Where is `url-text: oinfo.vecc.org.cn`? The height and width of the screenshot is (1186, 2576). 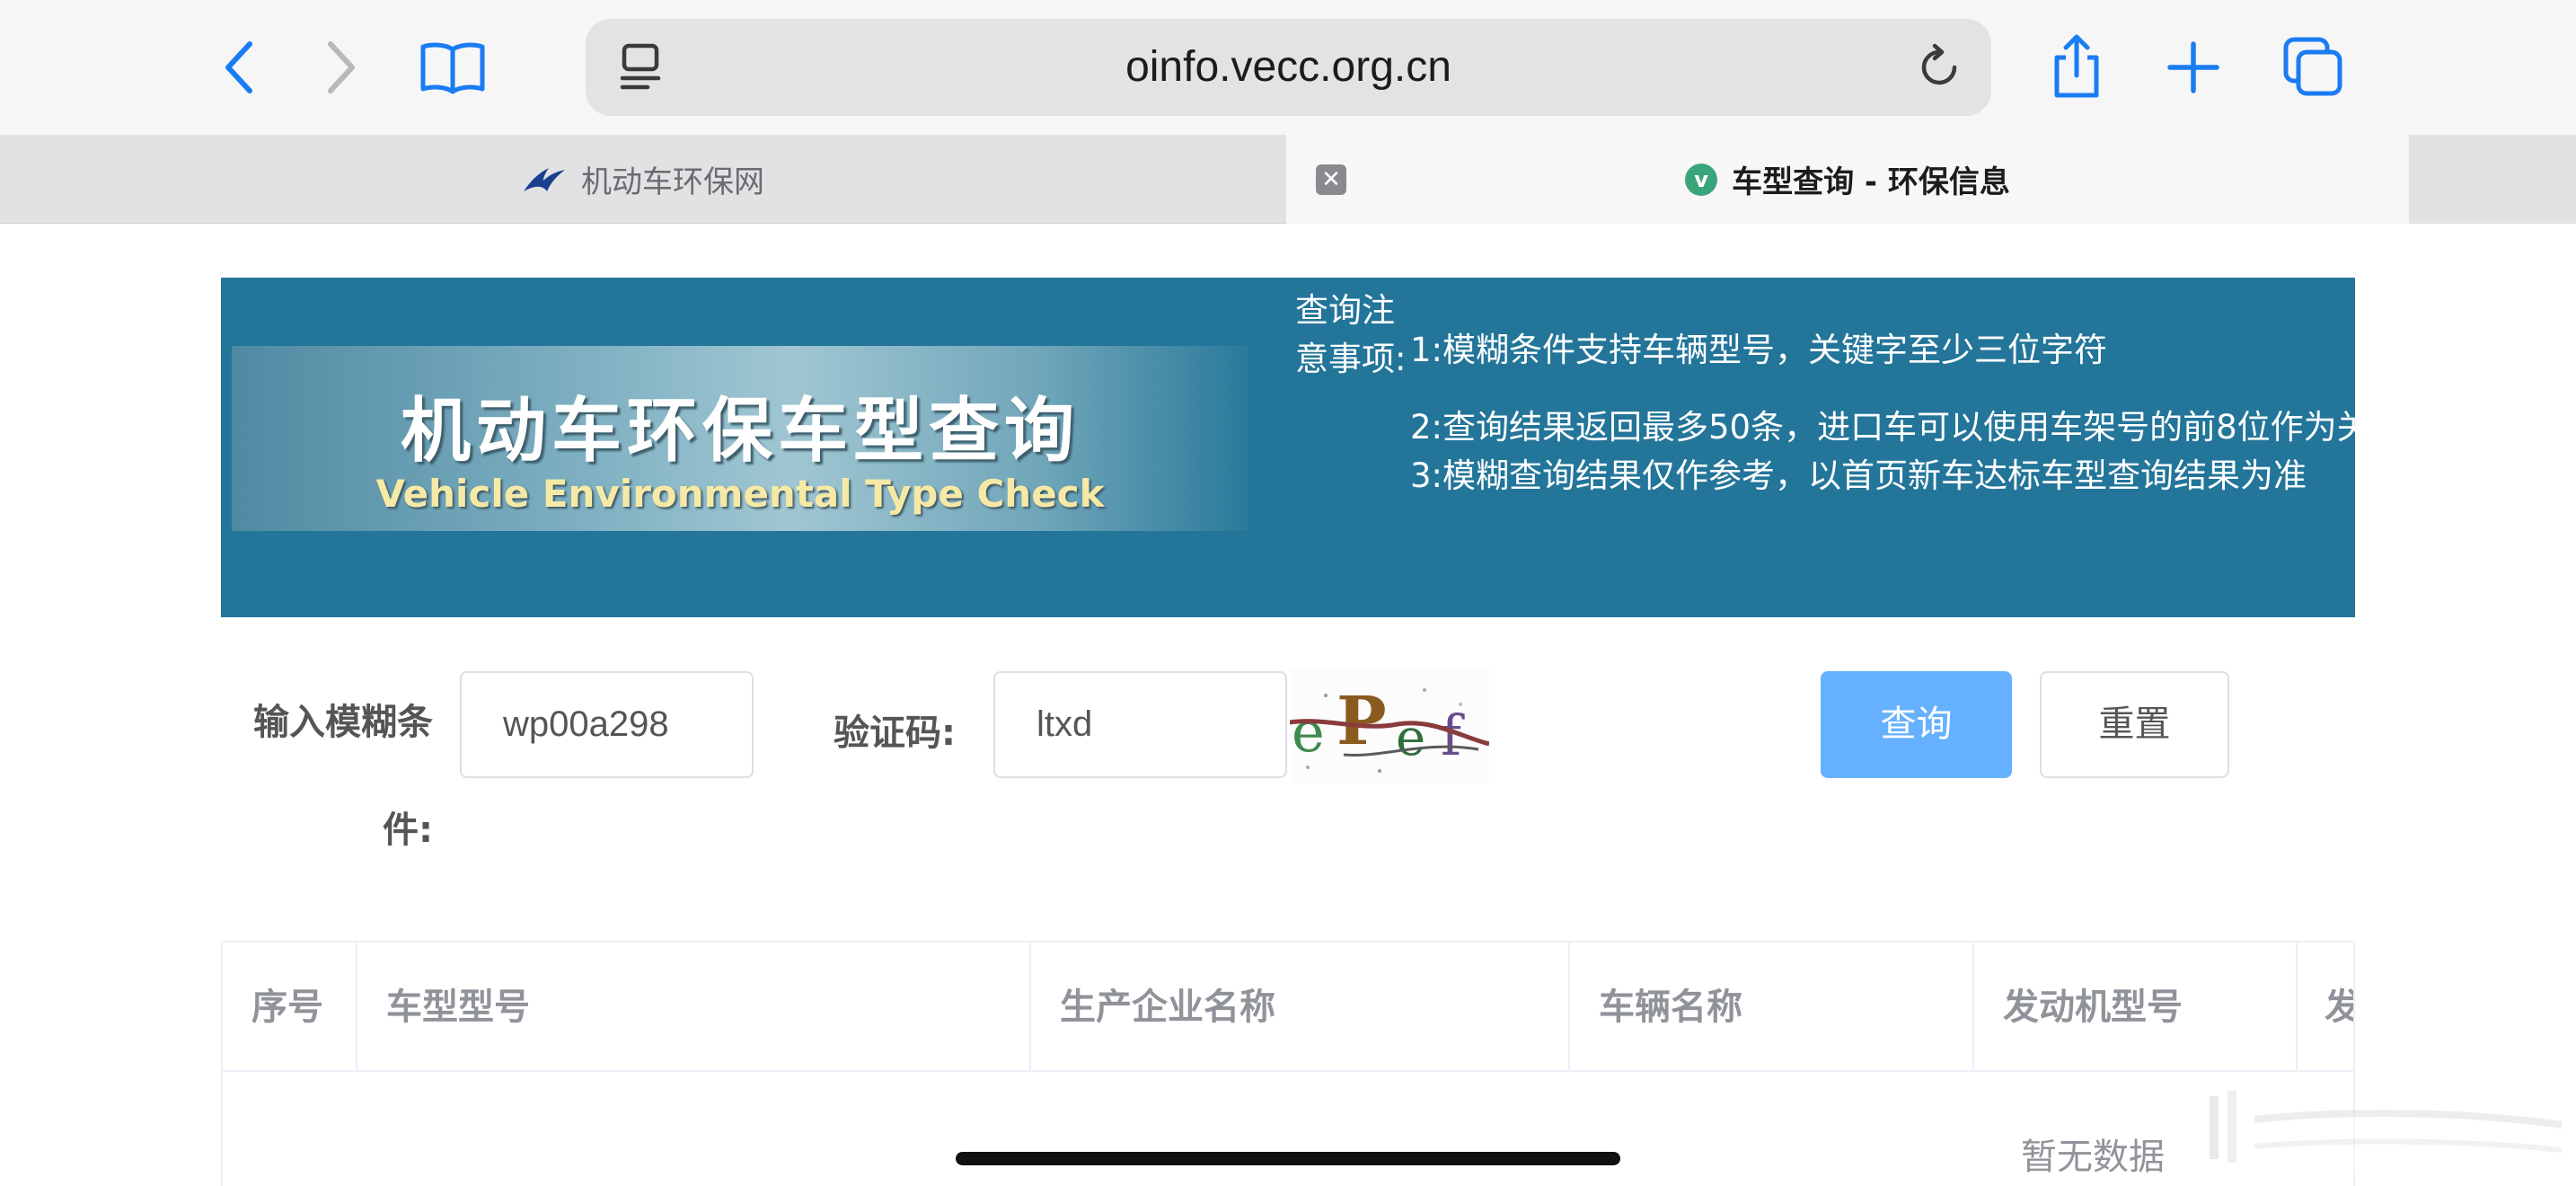
url-text: oinfo.vecc.org.cn is located at coordinates (1288, 67).